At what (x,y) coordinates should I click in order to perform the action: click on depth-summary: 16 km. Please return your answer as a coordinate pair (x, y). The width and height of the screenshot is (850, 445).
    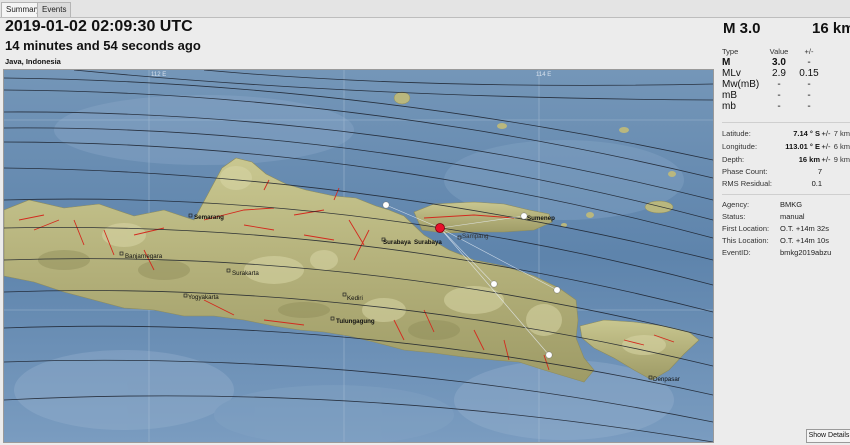
    Looking at the image, I should click on (831, 28).